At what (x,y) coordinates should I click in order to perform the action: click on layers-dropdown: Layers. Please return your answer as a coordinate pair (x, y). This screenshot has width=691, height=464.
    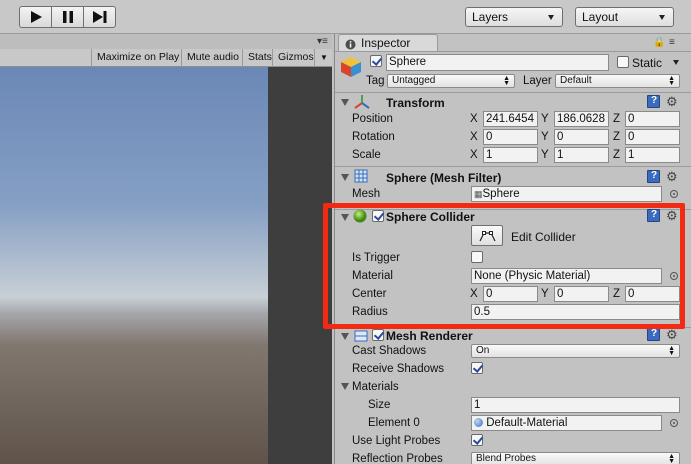
    Looking at the image, I should click on (514, 17).